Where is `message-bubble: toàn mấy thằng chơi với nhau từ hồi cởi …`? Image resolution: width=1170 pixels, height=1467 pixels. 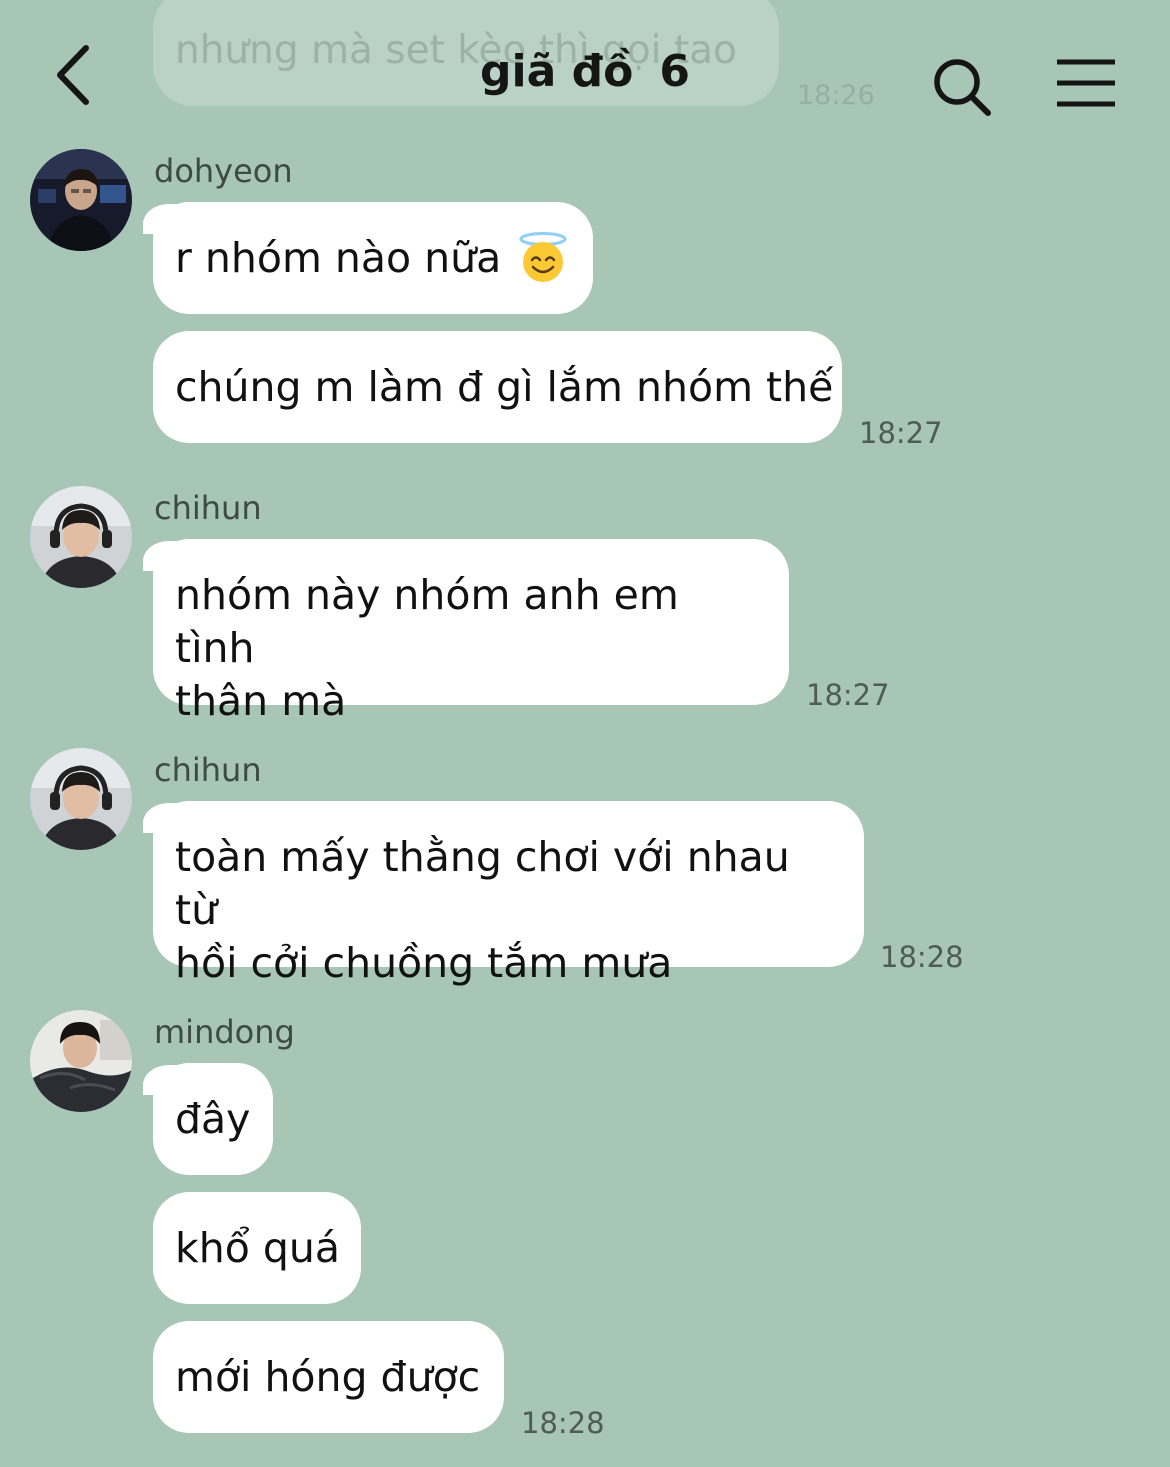
message-bubble: toàn mấy thằng chơi với nhau từ hồi cởi … is located at coordinates (503, 894).